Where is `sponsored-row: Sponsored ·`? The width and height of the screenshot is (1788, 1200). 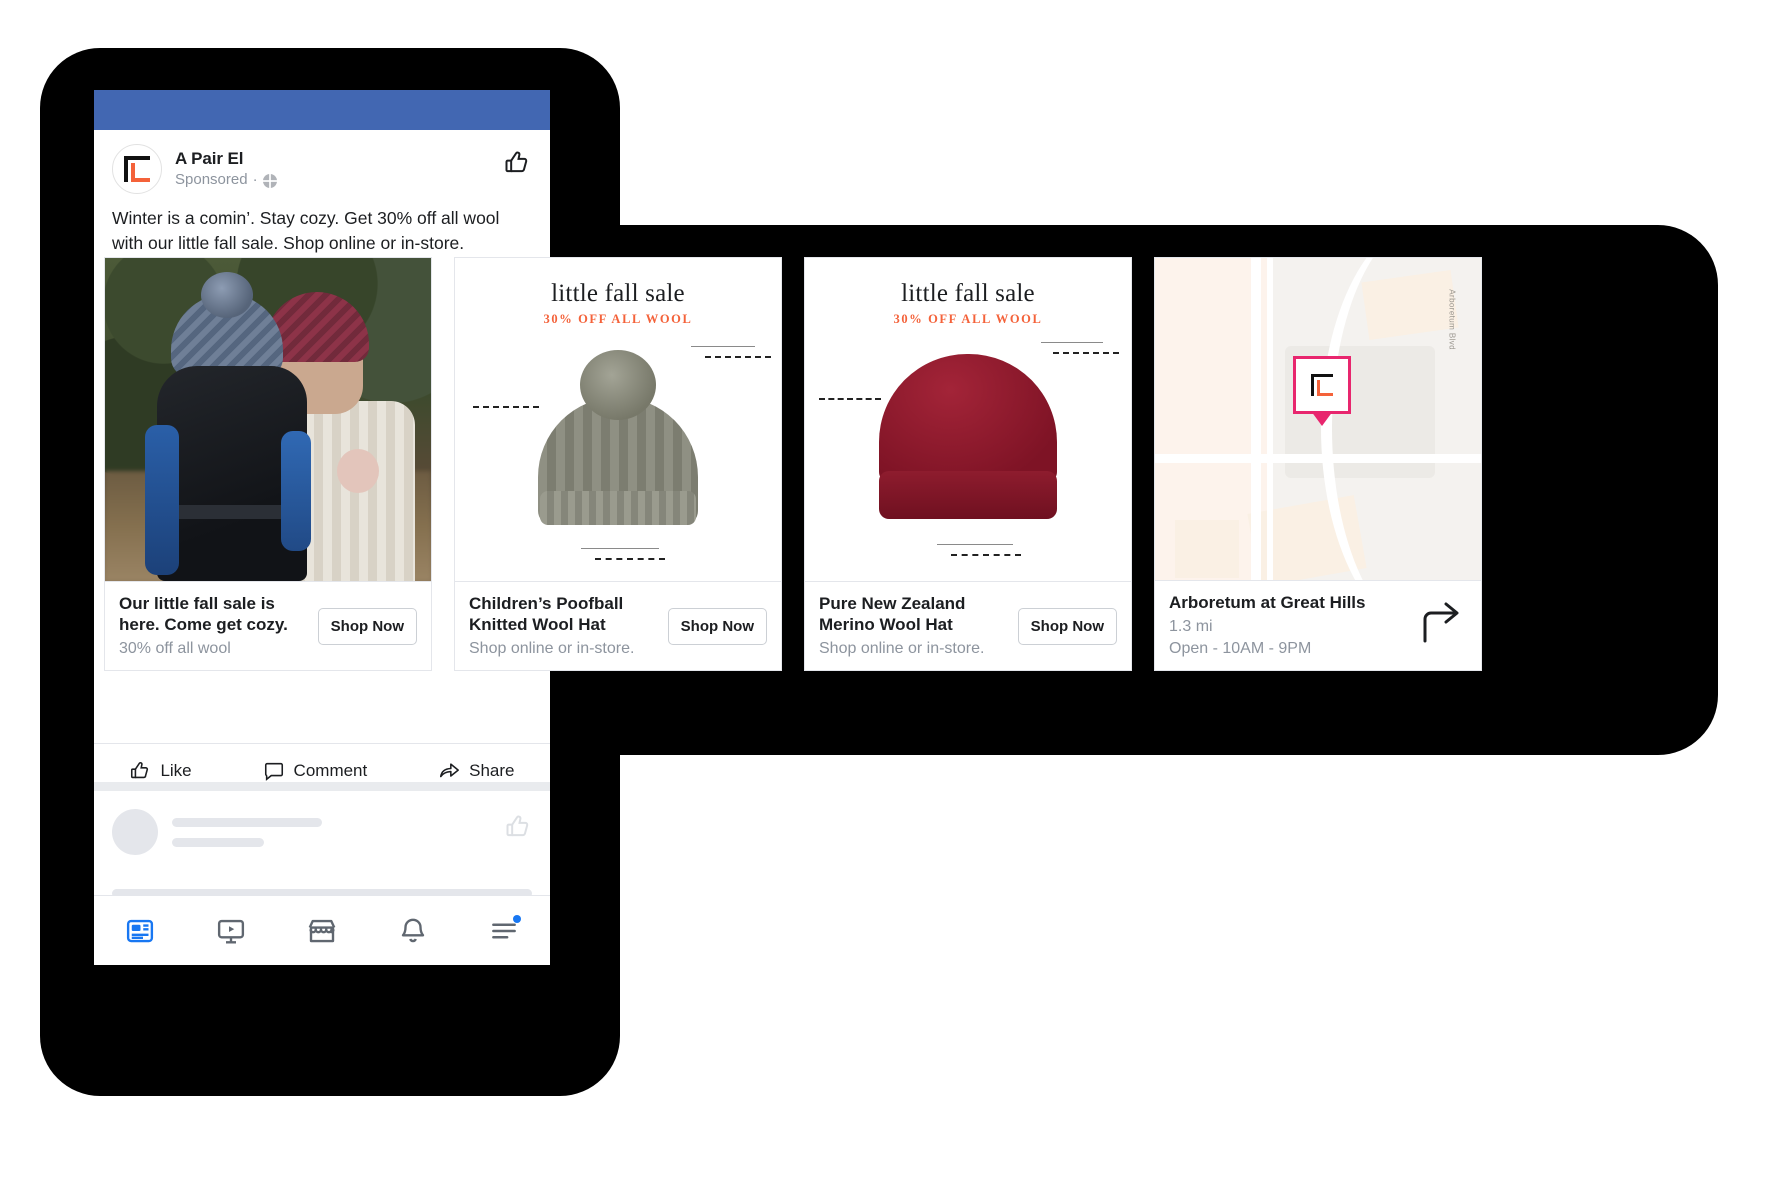 sponsored-row: Sponsored · is located at coordinates (226, 180).